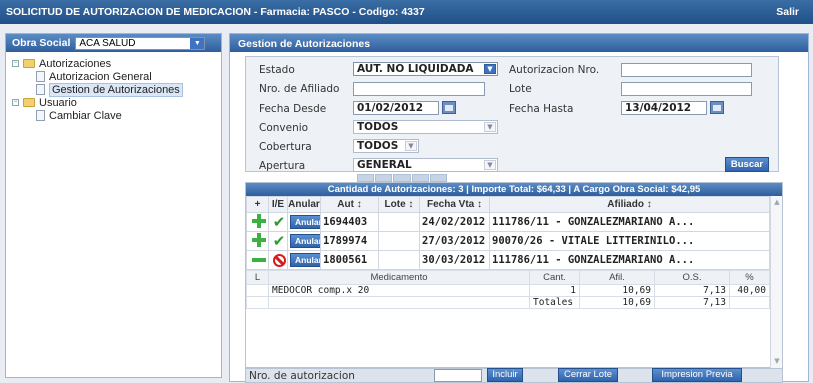 Image resolution: width=813 pixels, height=383 pixels. Describe the element at coordinates (257, 204) in the screenshot. I see `col-header-expand: +` at that location.